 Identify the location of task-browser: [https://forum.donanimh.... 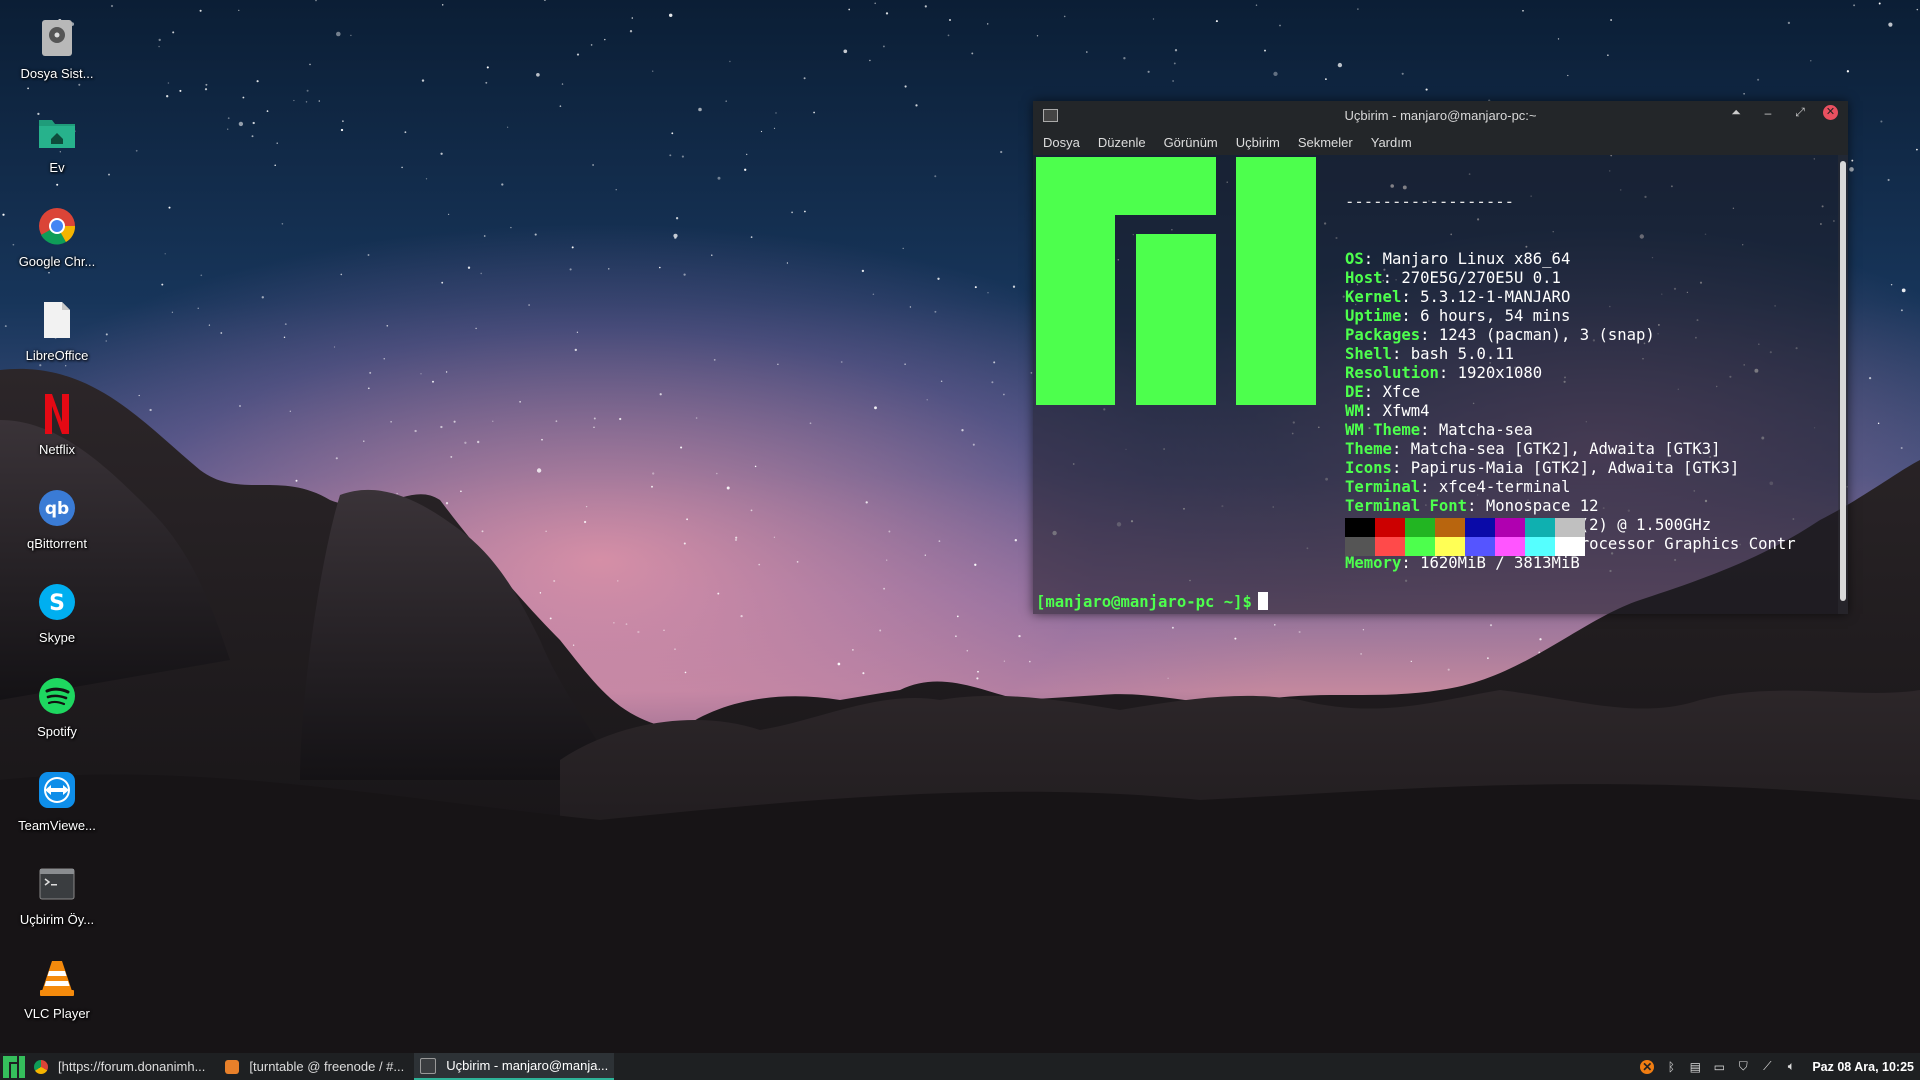
(119, 1066).